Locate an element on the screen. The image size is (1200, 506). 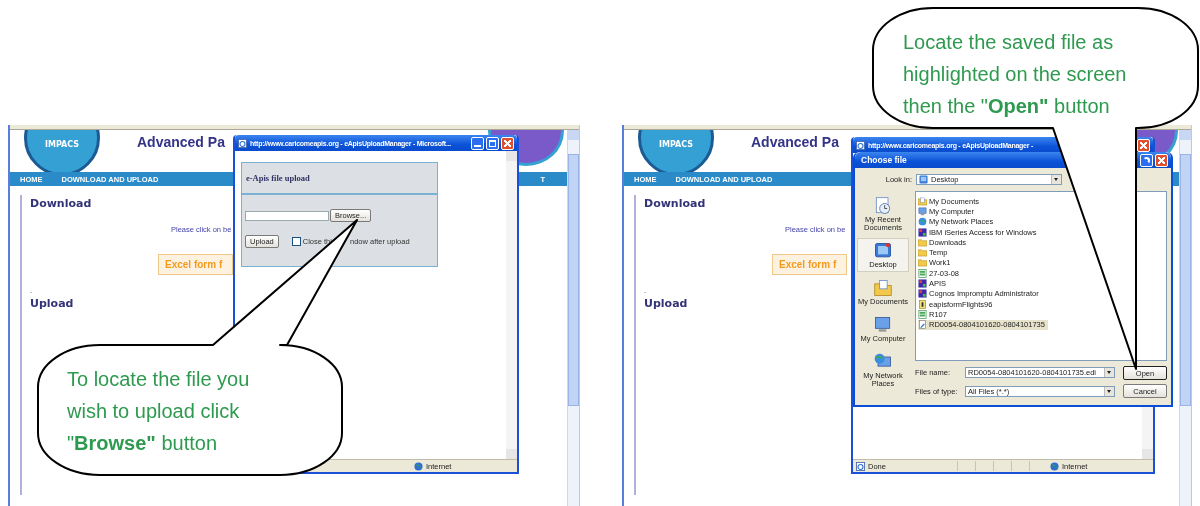
callout-text: To locate the file you wish to upload click "Browse" button is located at coordinates (159, 411).